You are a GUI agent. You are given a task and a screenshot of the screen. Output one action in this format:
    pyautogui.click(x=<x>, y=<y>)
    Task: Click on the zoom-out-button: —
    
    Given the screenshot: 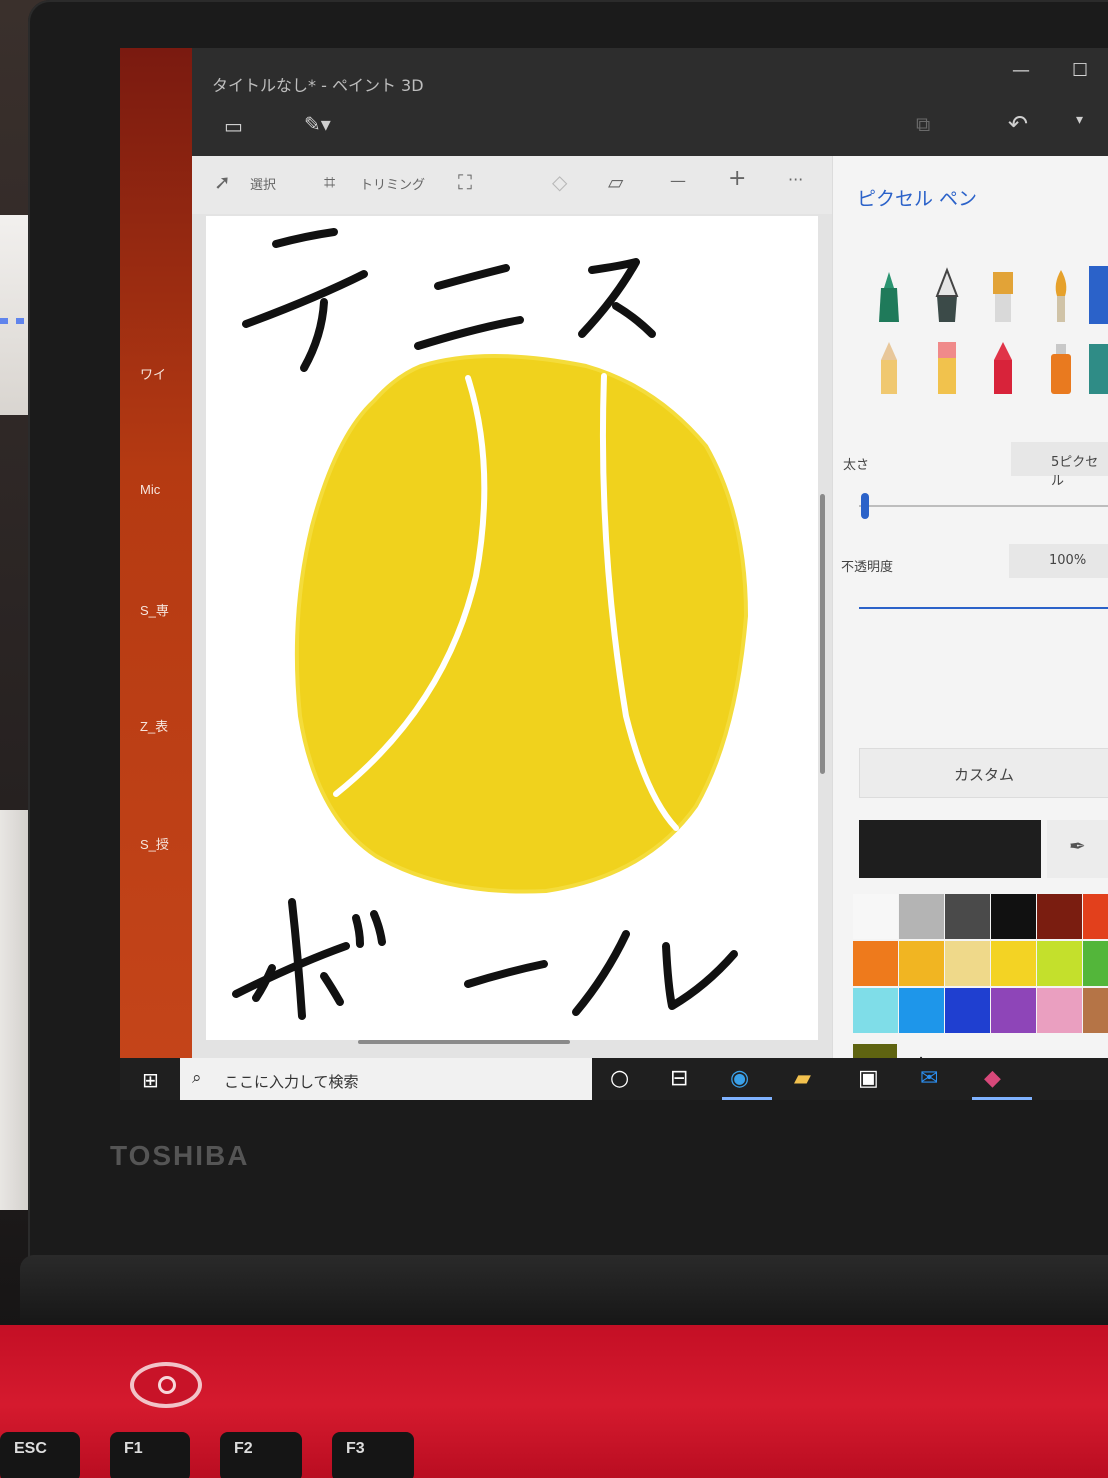 What is the action you would take?
    pyautogui.click(x=678, y=180)
    